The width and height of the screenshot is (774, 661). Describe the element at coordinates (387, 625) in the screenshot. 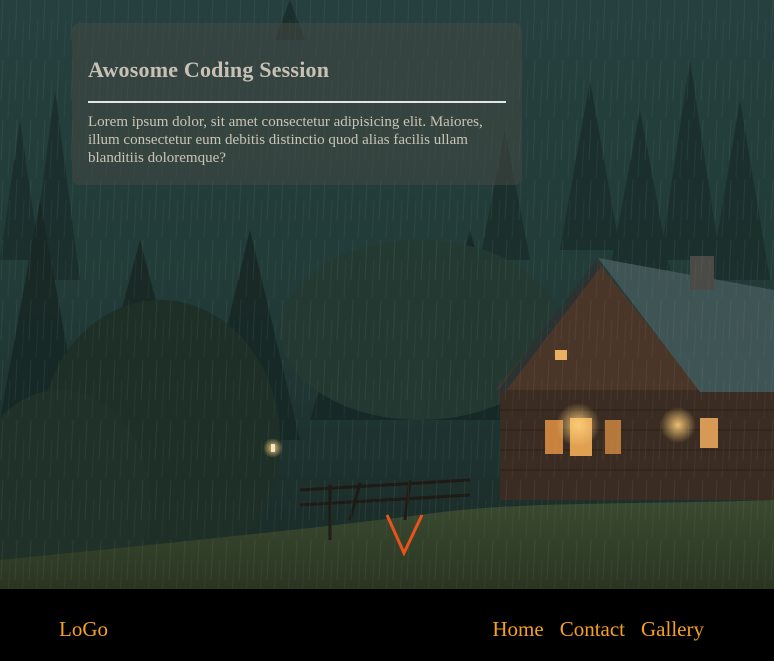

I see `navbar: LoGo Home Contact Gallery` at that location.